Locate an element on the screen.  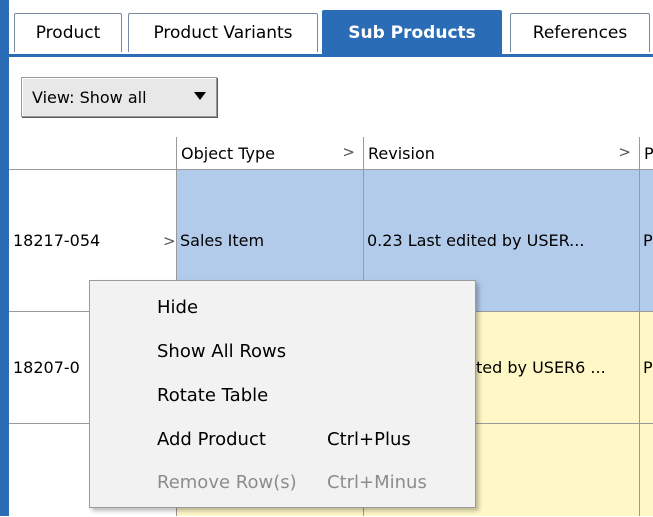
menu-item-label: Show All Rows is located at coordinates (222, 351).